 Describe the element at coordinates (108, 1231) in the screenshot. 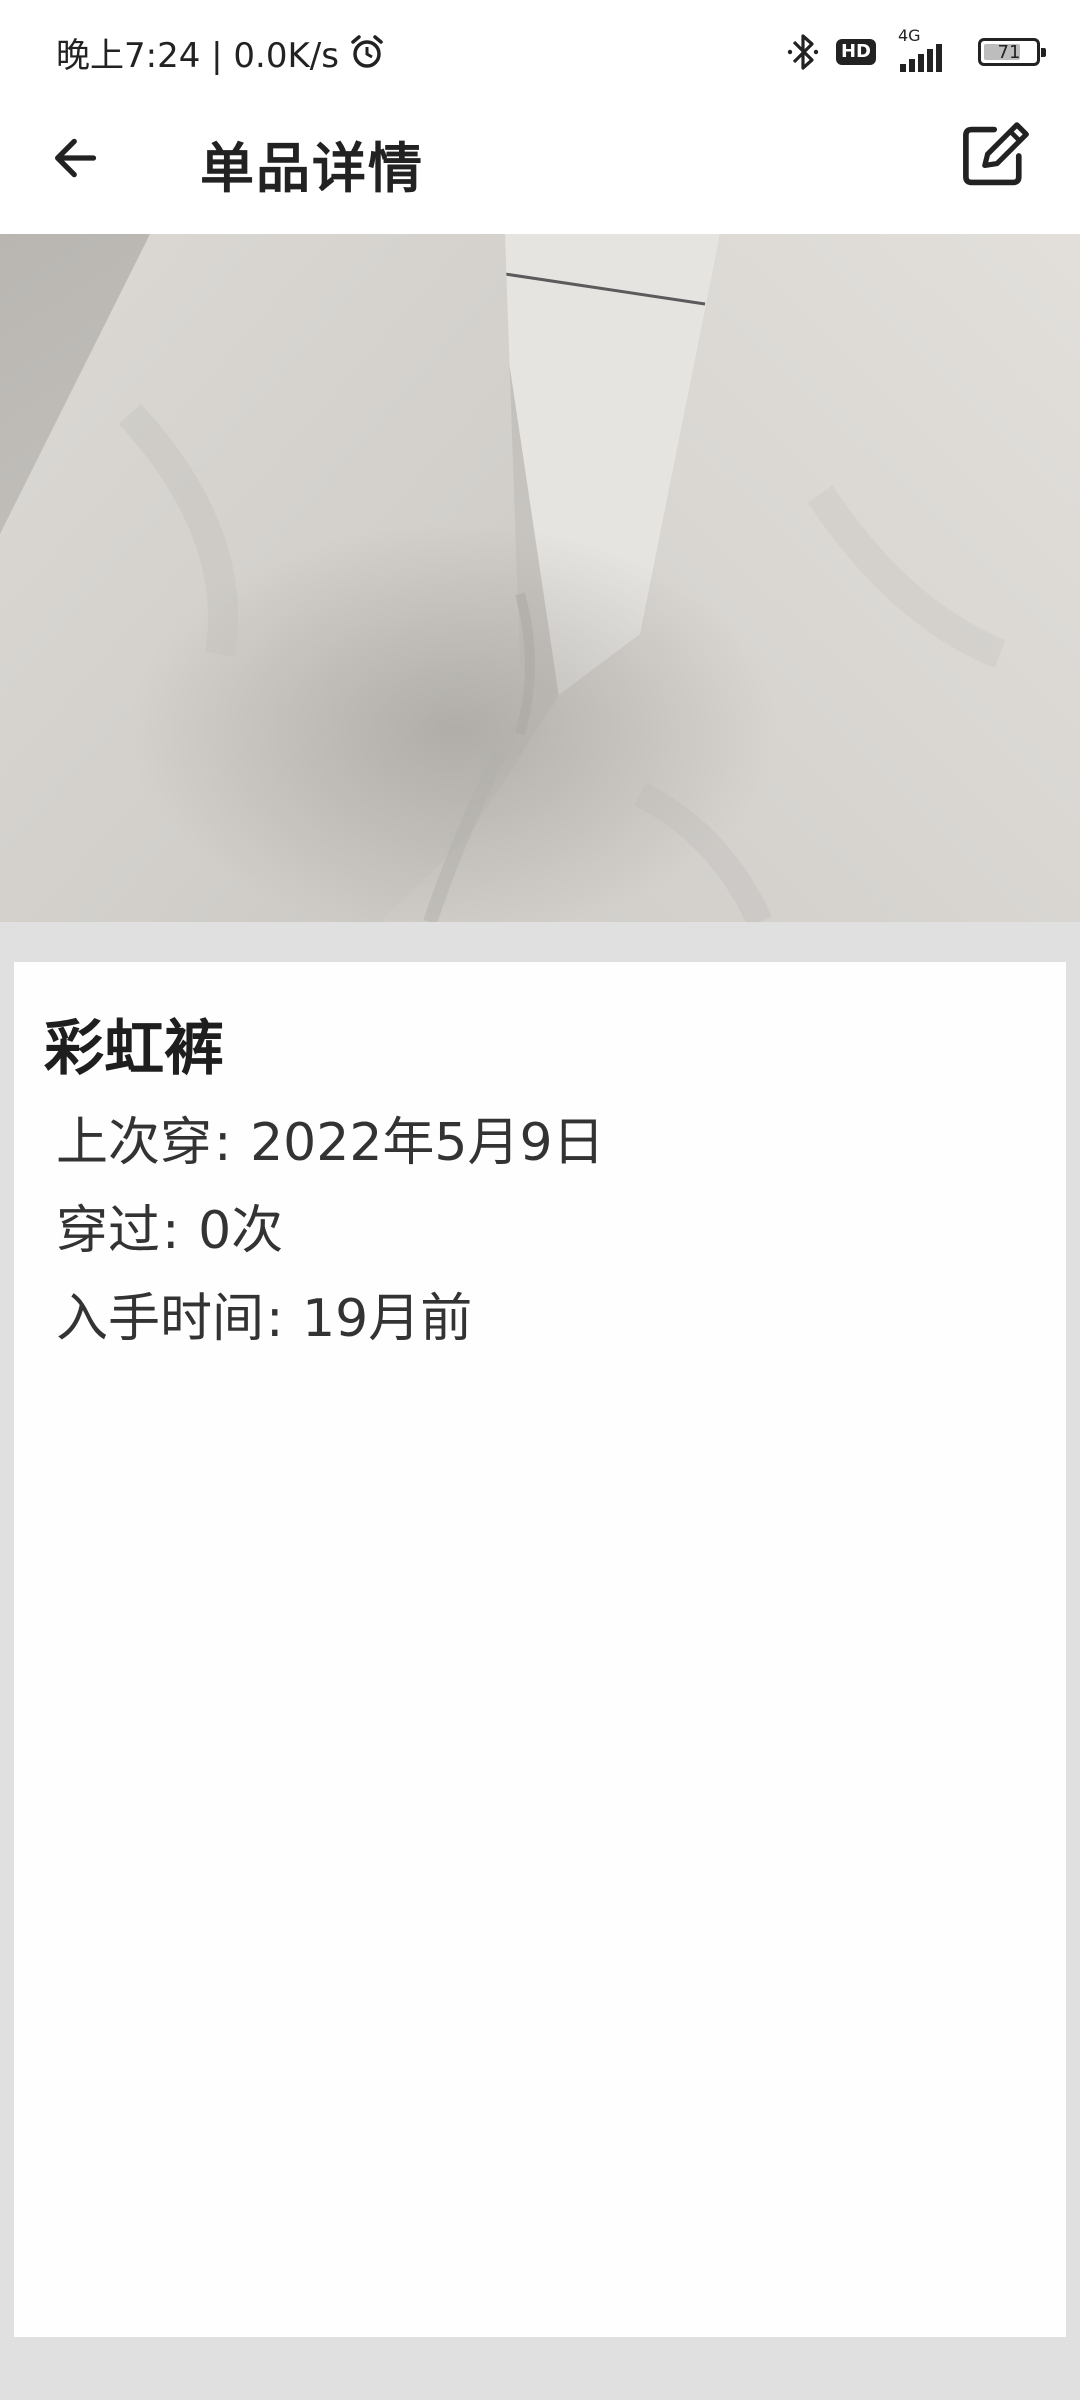

I see `times-worn-label: 穿过` at that location.